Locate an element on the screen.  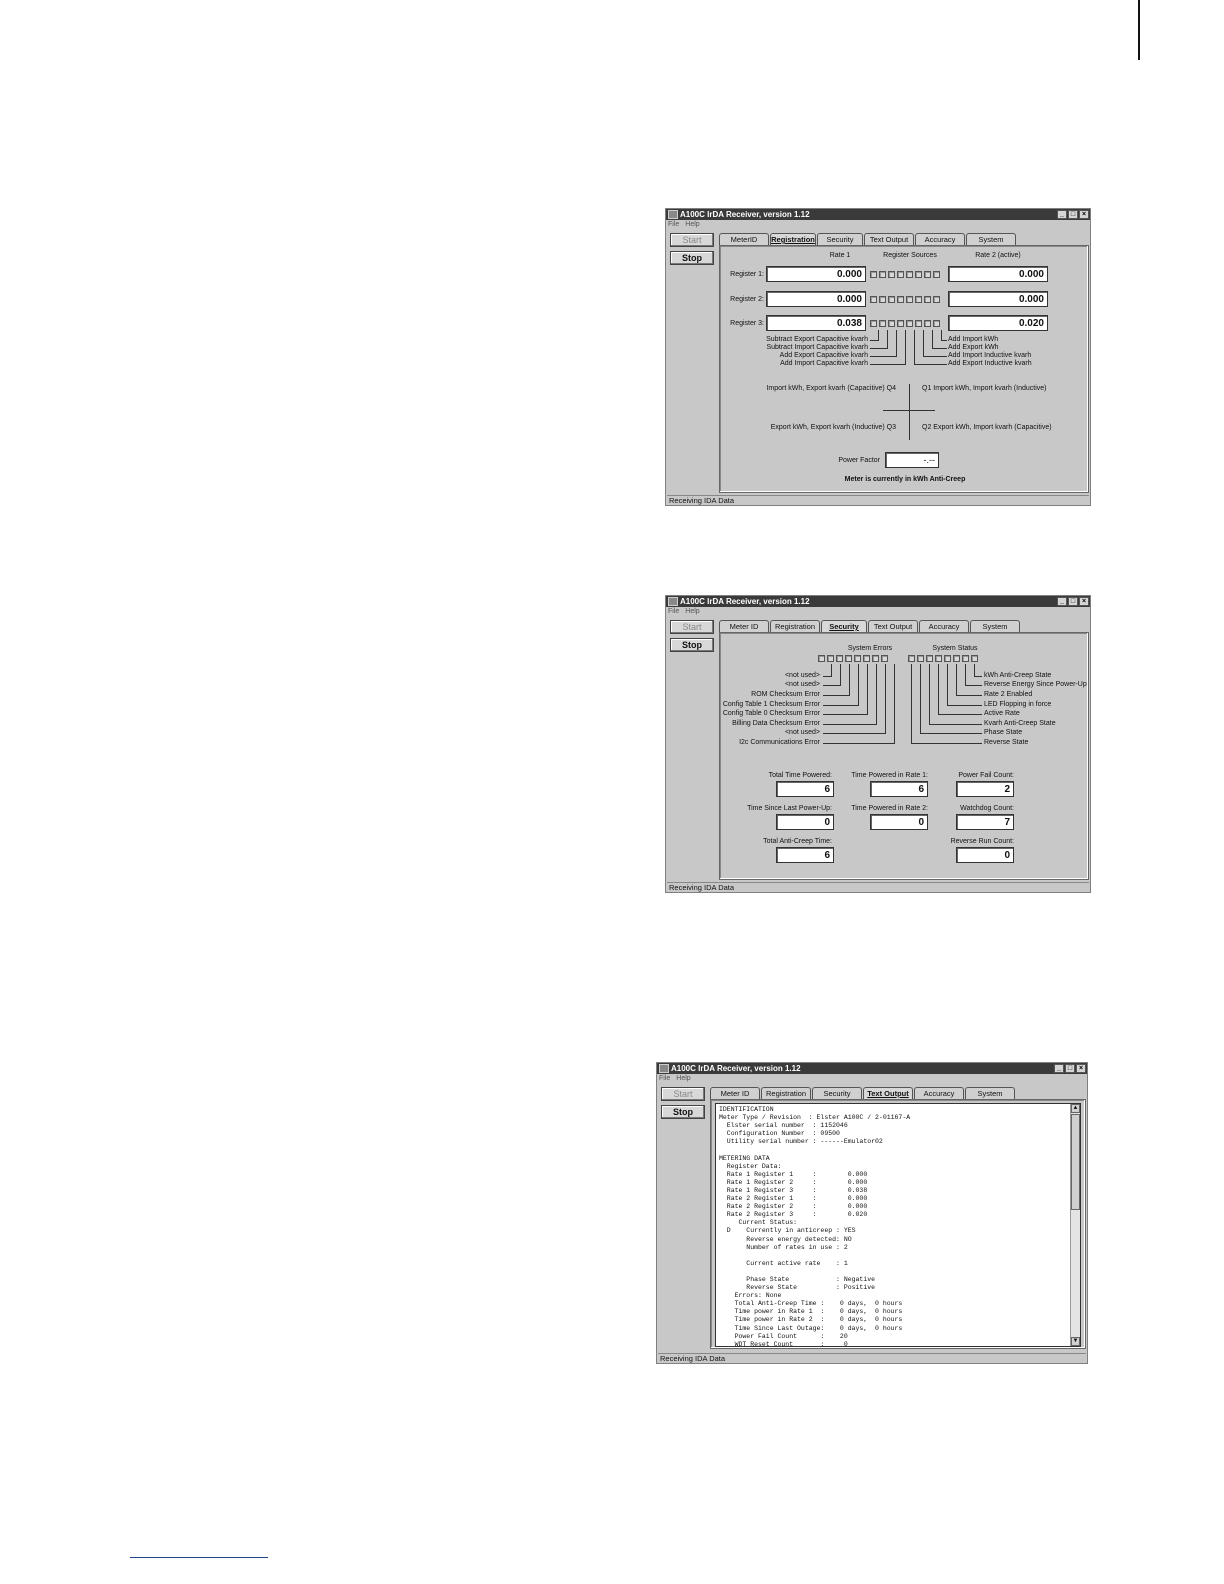
vertical-scrollbar: ▲ ▼ is located at coordinates (1075, 1225).